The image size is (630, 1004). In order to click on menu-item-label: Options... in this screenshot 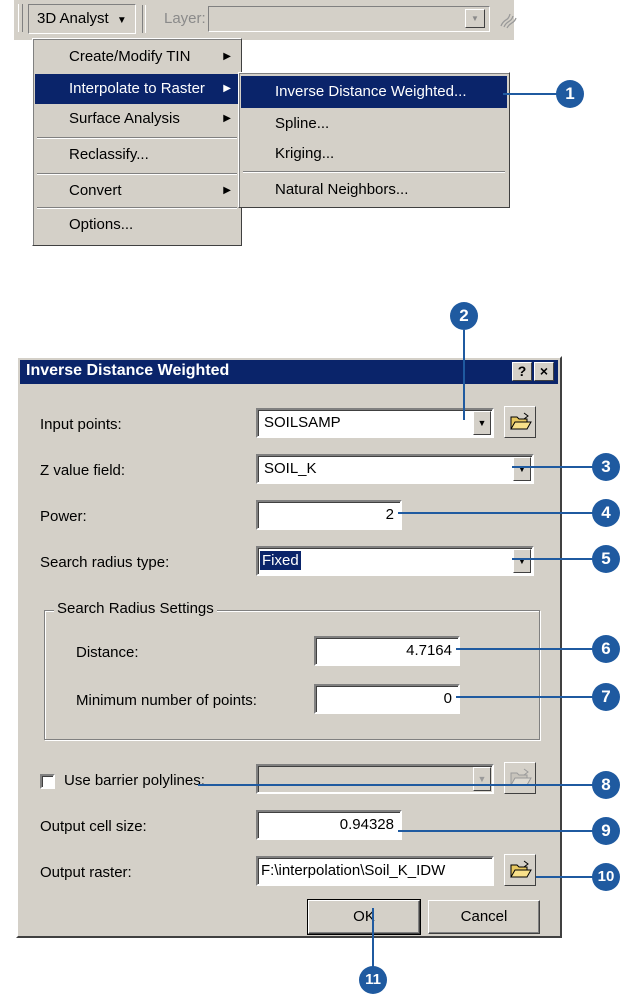, I will do `click(101, 224)`.